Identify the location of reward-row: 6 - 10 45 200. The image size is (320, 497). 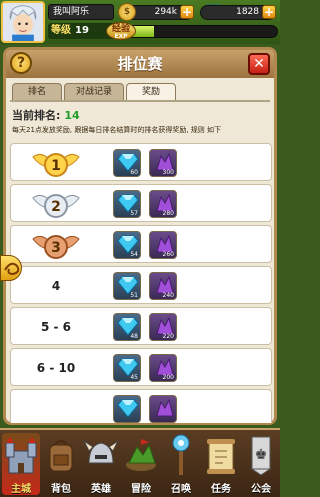
(141, 367).